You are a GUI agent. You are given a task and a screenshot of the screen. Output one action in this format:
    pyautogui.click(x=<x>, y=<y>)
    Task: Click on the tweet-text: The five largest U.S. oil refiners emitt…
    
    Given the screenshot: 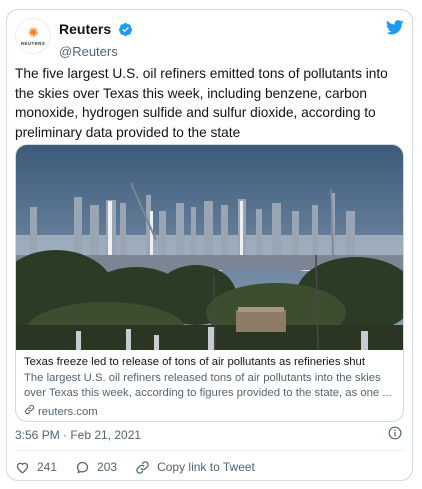 What is the action you would take?
    pyautogui.click(x=201, y=103)
    